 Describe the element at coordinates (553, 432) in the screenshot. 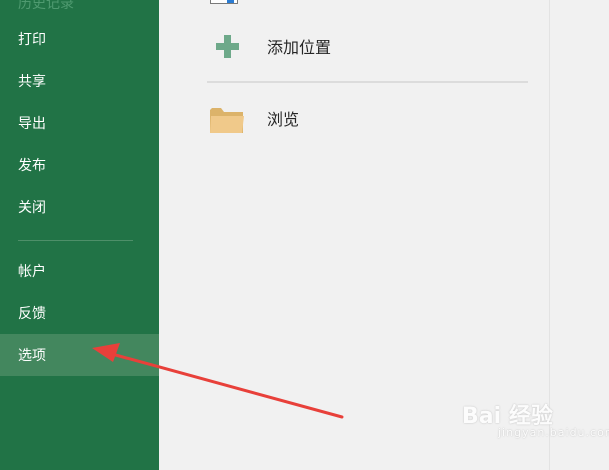

I see `watermark-sub: jingyan.baidu.com` at that location.